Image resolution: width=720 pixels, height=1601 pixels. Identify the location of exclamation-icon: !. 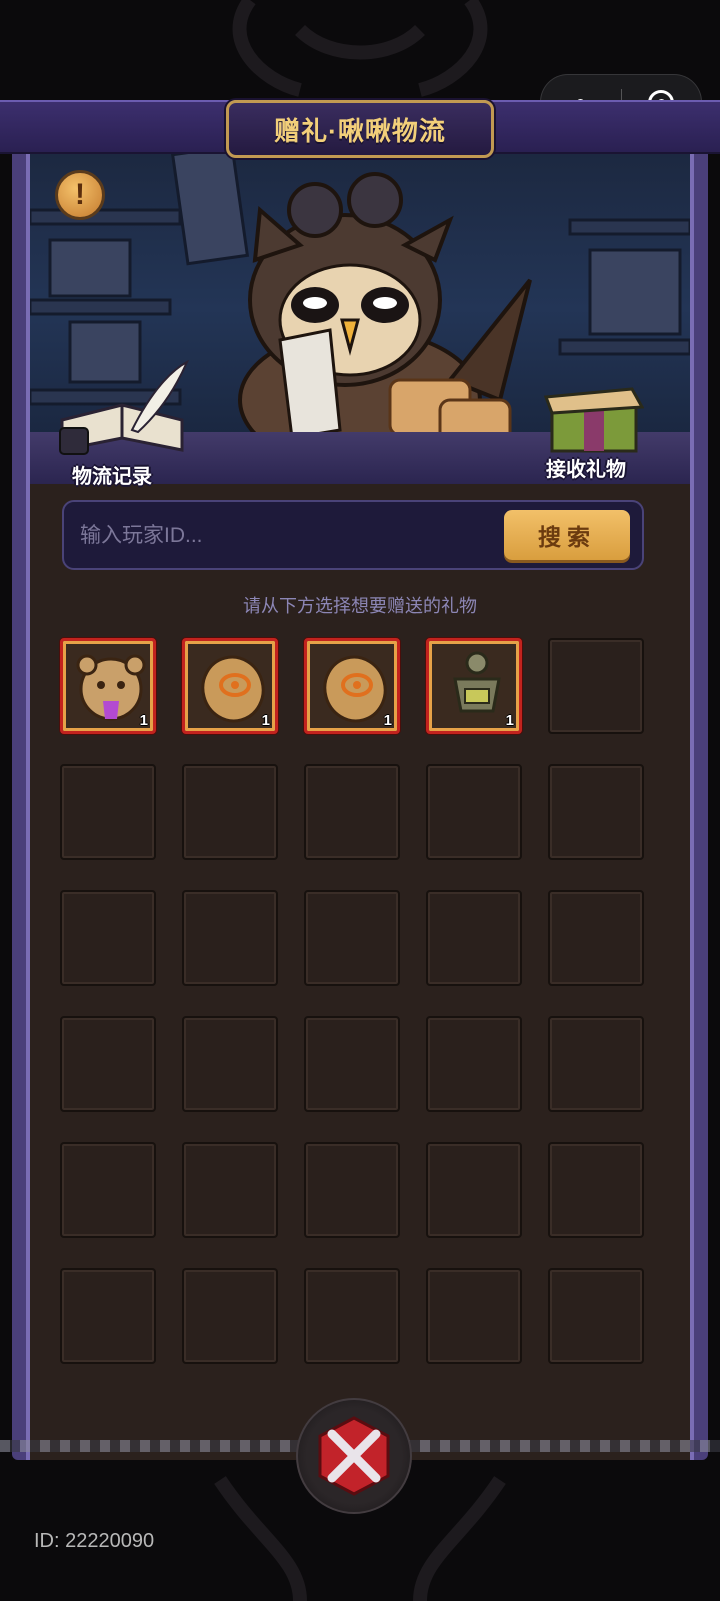
(80, 194).